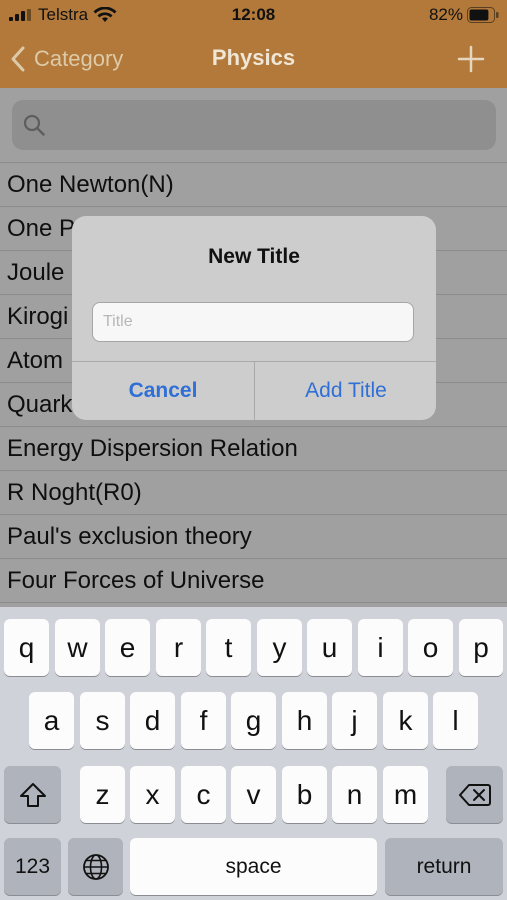 The width and height of the screenshot is (507, 900). Describe the element at coordinates (405, 794) in the screenshot. I see `key-m: m` at that location.